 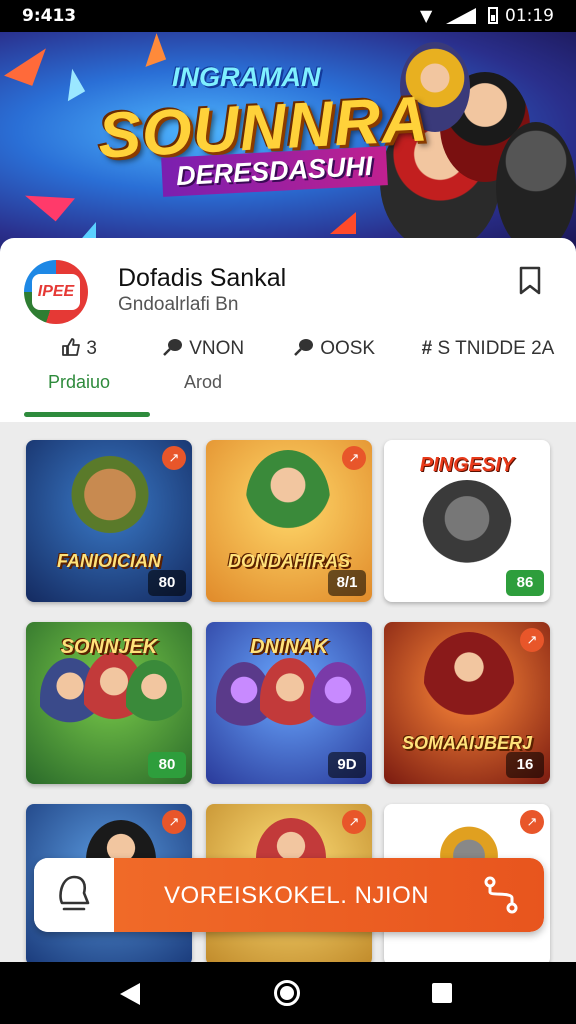 I want to click on game-card: FANIOICIAN ↗ 80, so click(x=109, y=521).